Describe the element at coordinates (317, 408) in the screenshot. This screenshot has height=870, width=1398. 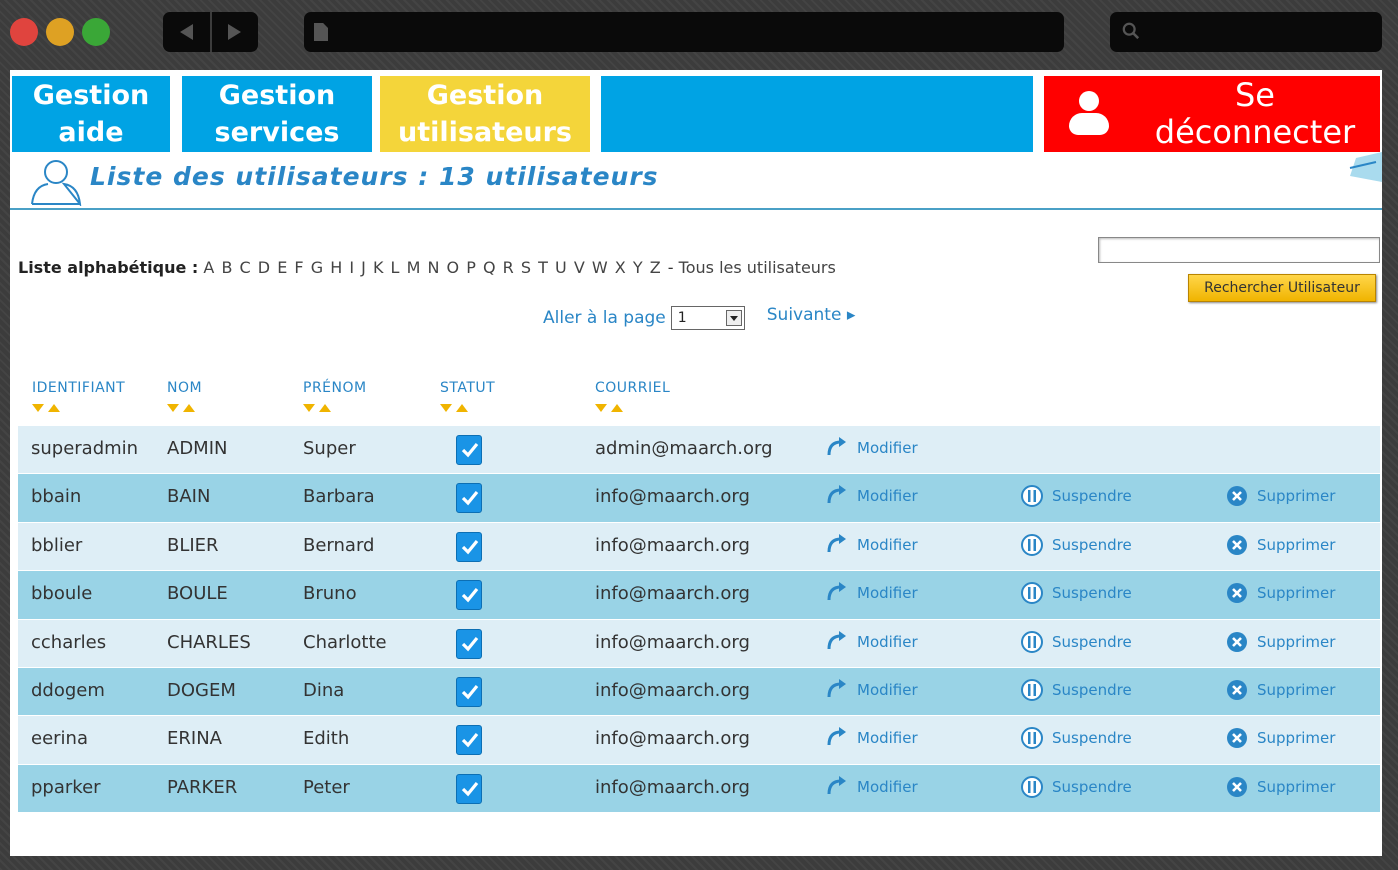
I see `sort-prenom-icon` at that location.